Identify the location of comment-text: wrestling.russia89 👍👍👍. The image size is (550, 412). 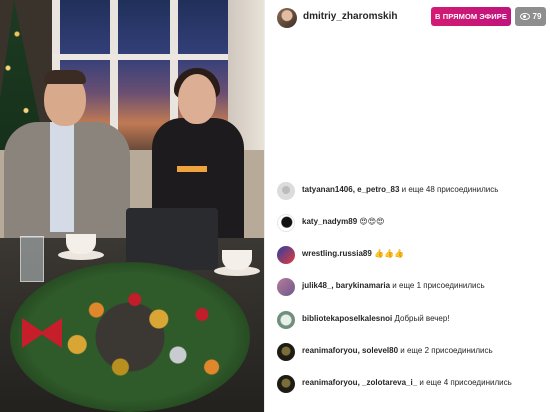
(353, 253).